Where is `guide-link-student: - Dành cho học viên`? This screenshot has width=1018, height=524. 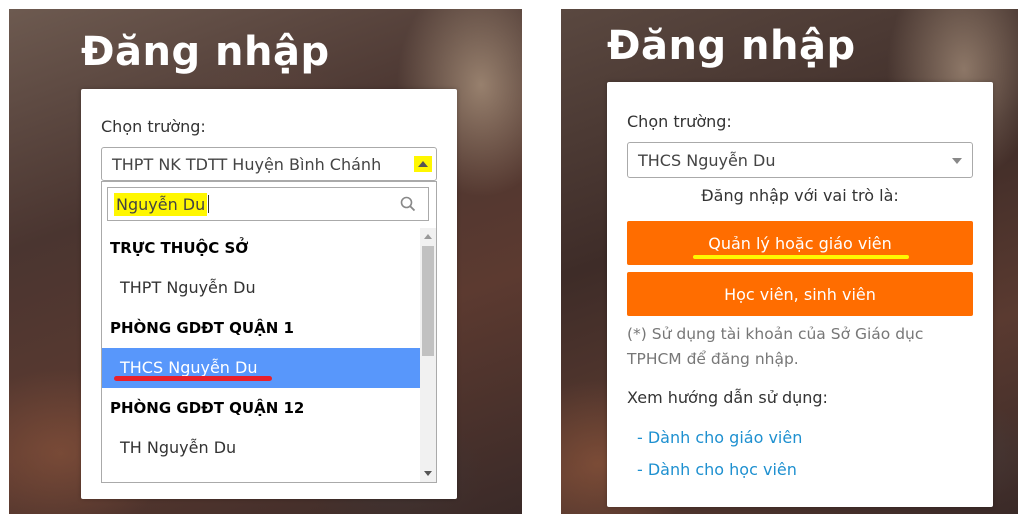
guide-link-student: - Dành cho học viên is located at coordinates (717, 469).